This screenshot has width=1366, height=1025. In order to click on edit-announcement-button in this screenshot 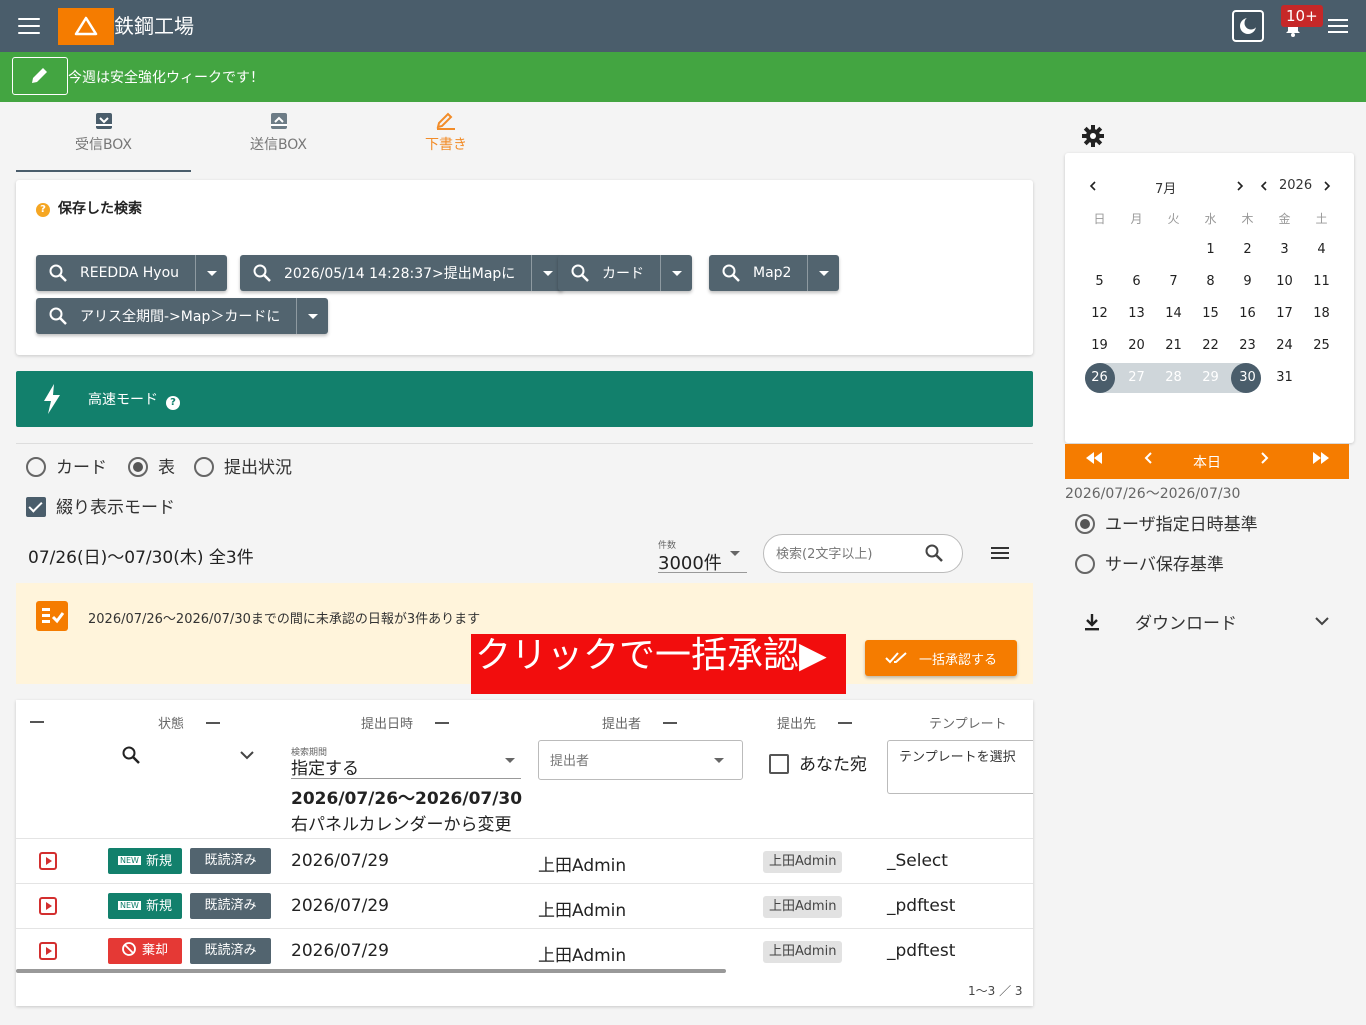, I will do `click(40, 76)`.